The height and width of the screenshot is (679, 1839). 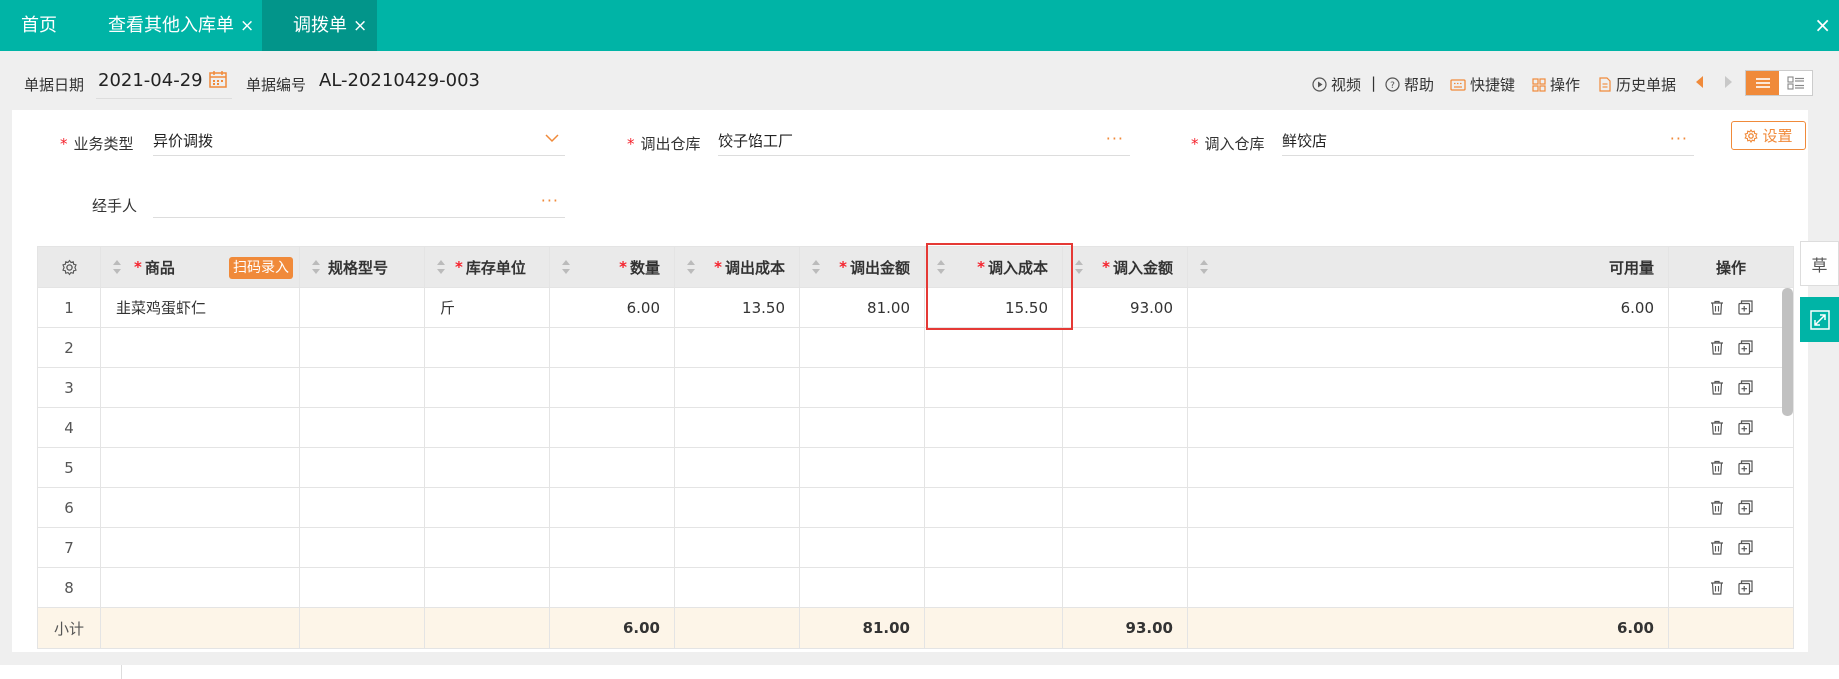 I want to click on table-row: 4, so click(x=915, y=427).